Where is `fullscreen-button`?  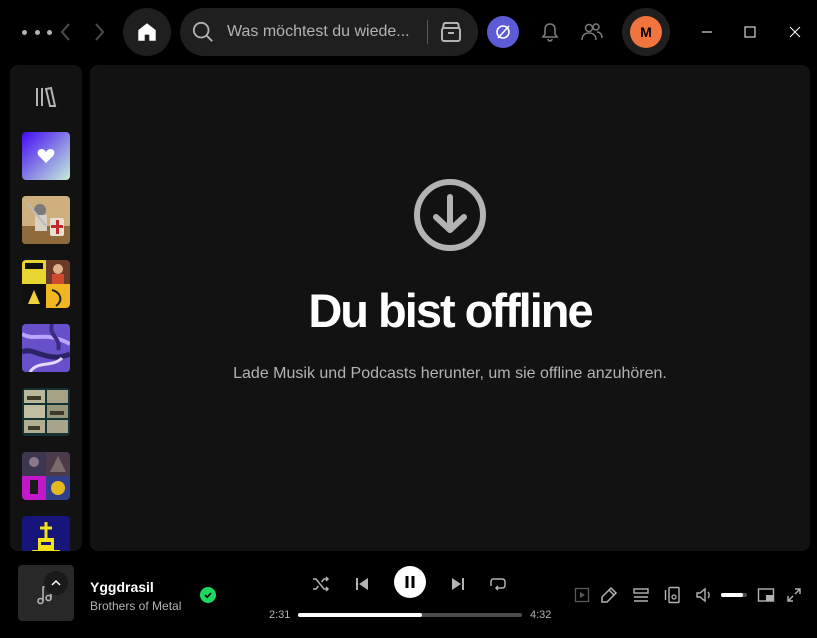
fullscreen-button is located at coordinates (794, 595).